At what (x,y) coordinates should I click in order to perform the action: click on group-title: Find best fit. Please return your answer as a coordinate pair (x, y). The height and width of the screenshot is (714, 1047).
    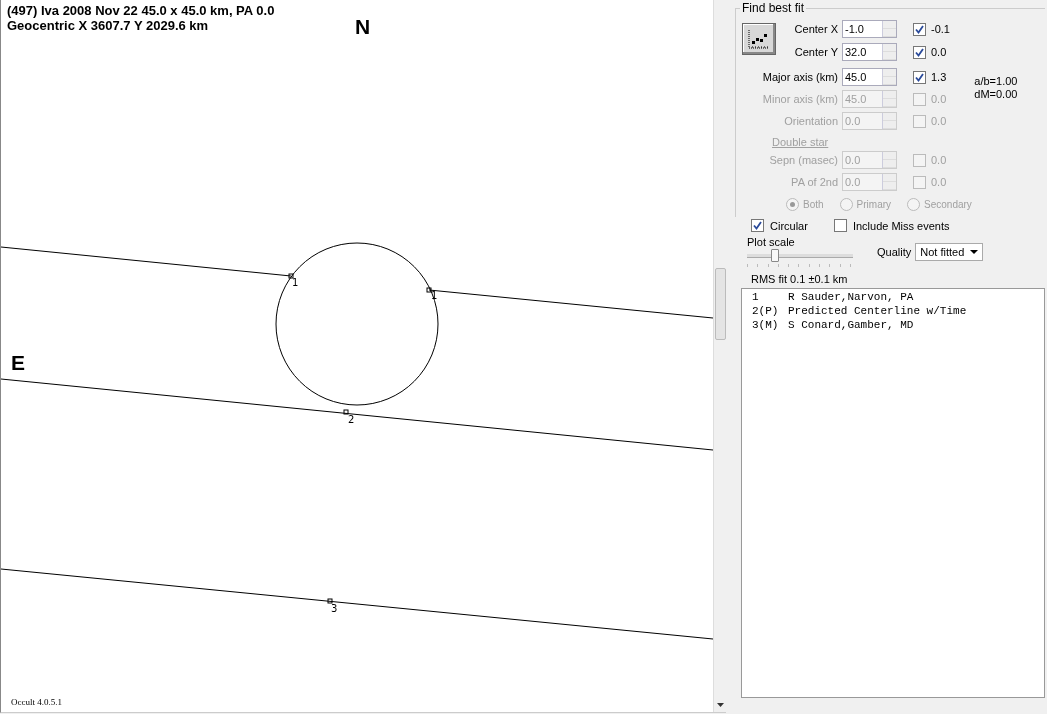
    Looking at the image, I should click on (773, 8).